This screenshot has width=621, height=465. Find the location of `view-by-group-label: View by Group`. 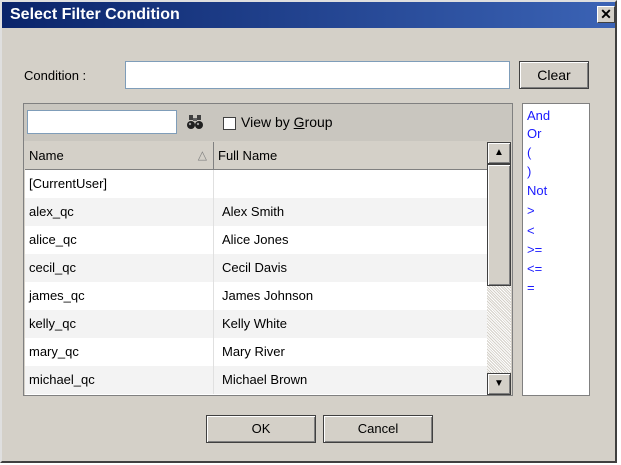

view-by-group-label: View by Group is located at coordinates (287, 122).